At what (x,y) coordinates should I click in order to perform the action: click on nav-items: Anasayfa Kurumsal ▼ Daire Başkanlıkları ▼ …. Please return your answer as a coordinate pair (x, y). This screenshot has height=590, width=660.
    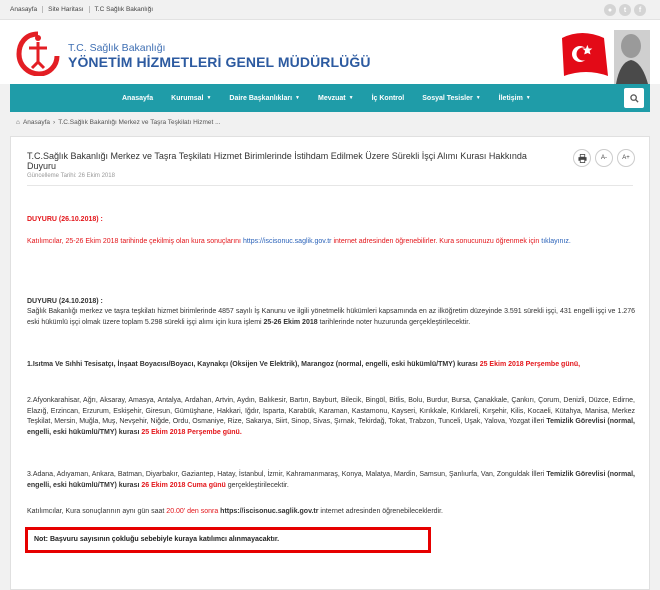
    Looking at the image, I should click on (326, 98).